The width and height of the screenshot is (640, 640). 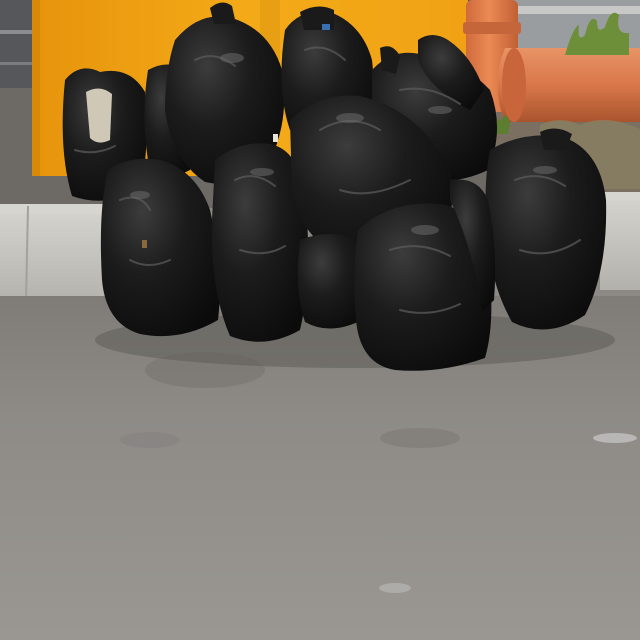 I want to click on curb-left, so click(x=55, y=259).